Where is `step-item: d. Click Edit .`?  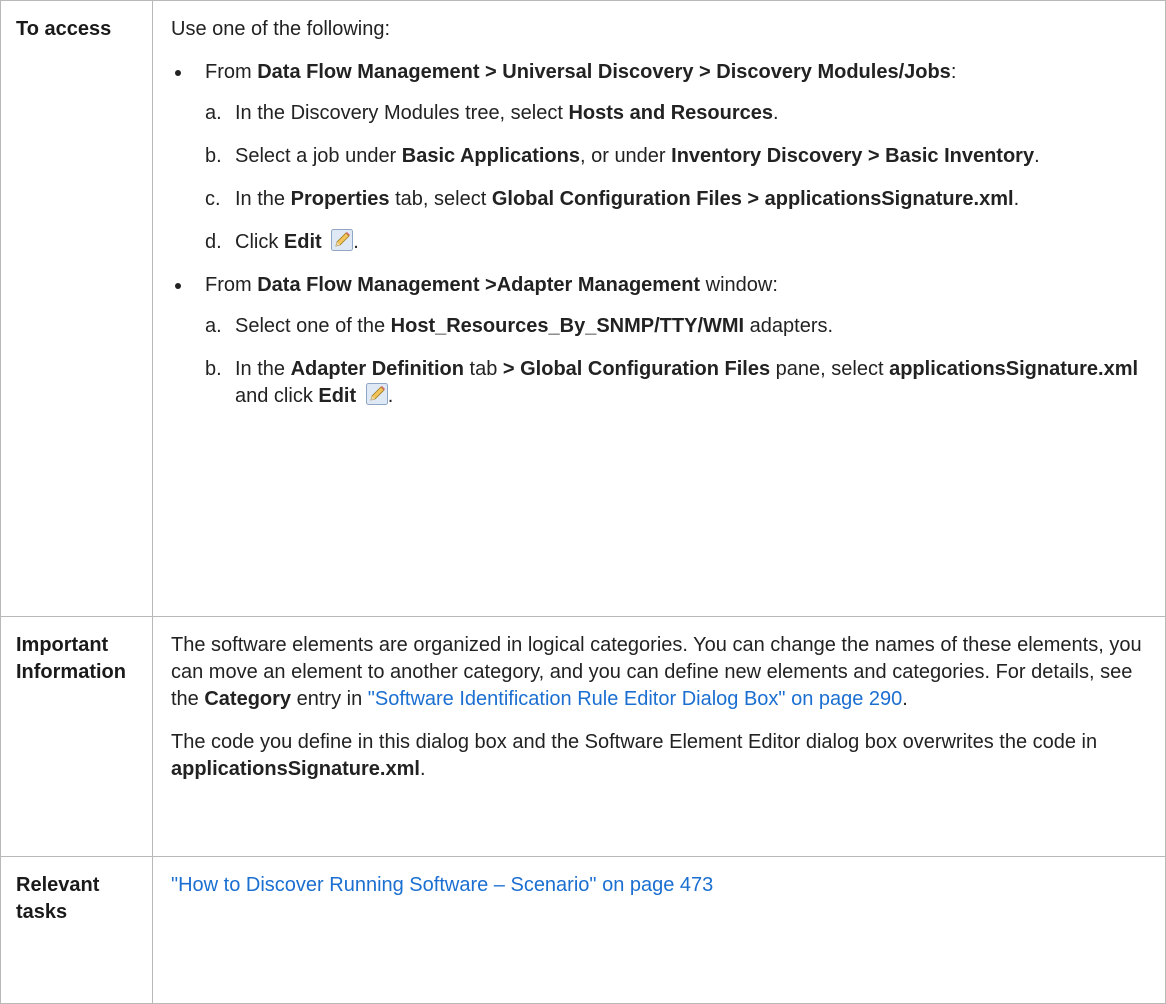
step-item: d. Click Edit . is located at coordinates (282, 241).